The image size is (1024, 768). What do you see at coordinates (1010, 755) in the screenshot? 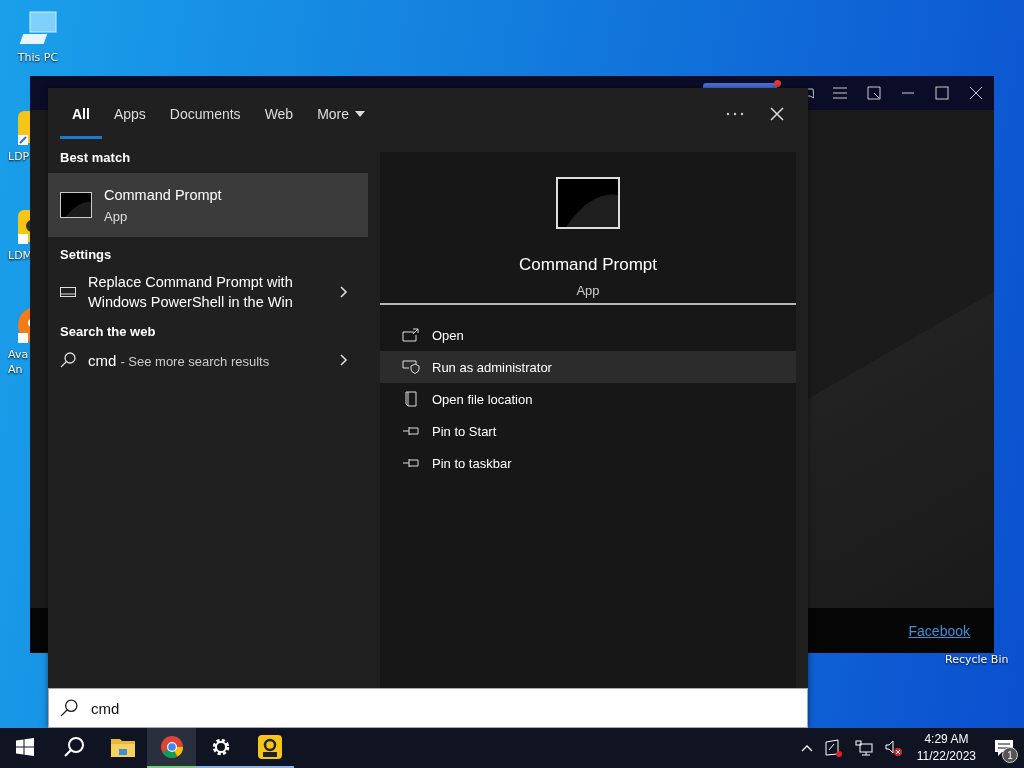
I see `notification-count: 1` at bounding box center [1010, 755].